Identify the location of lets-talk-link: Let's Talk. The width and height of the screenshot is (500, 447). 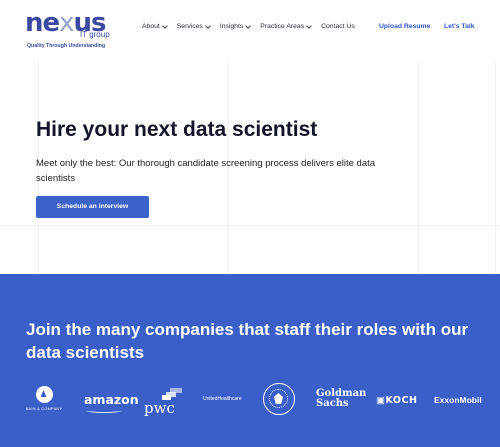
(459, 26).